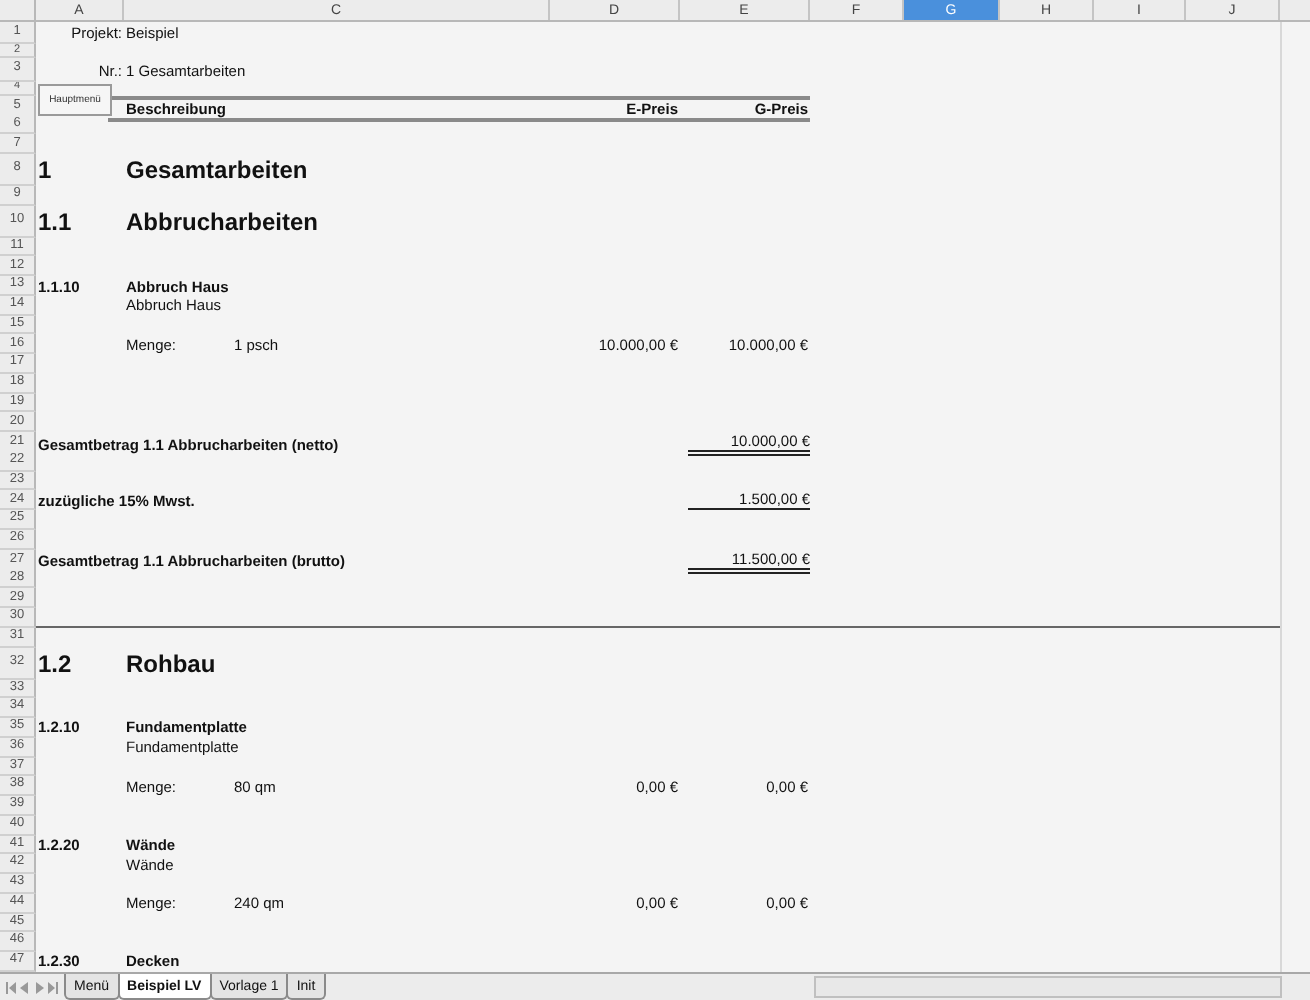  Describe the element at coordinates (217, 170) in the screenshot. I see `cell-text: Gesamtarbeiten` at that location.